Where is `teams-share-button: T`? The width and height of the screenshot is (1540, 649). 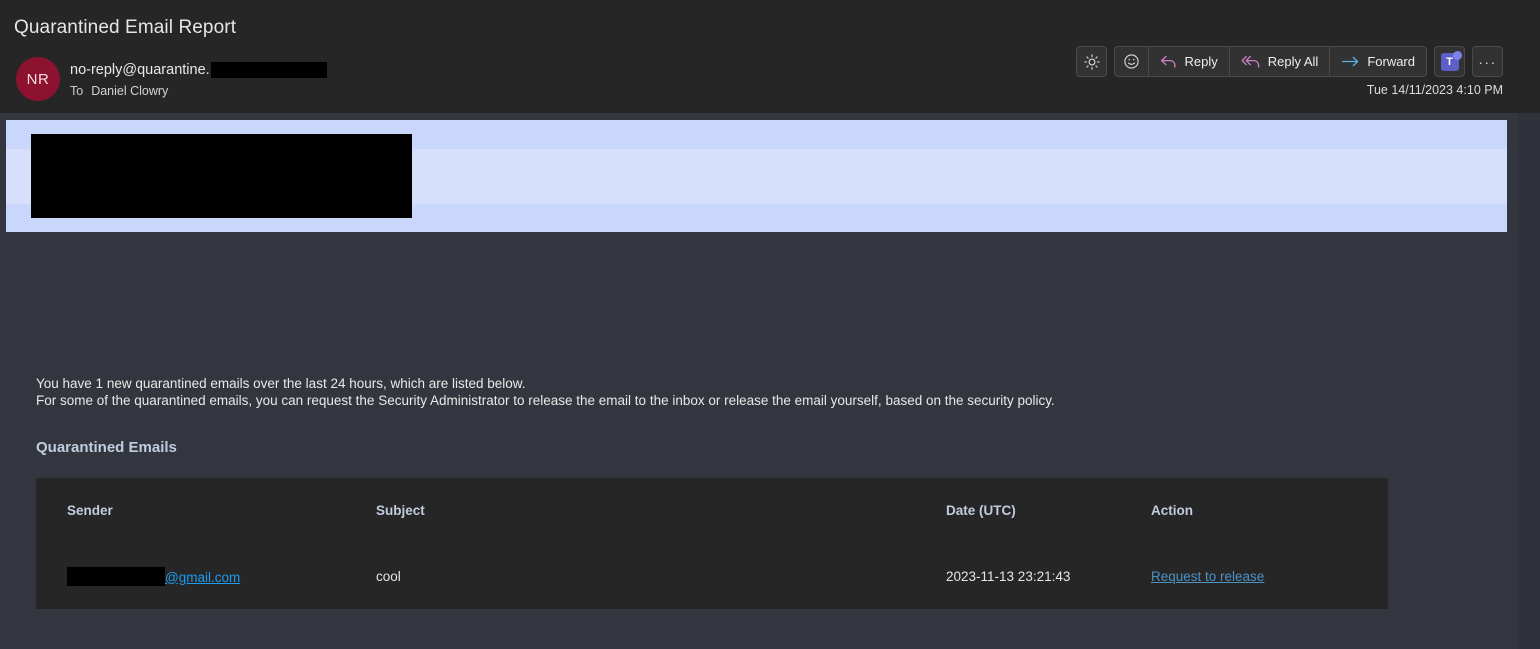
teams-share-button: T is located at coordinates (1449, 61).